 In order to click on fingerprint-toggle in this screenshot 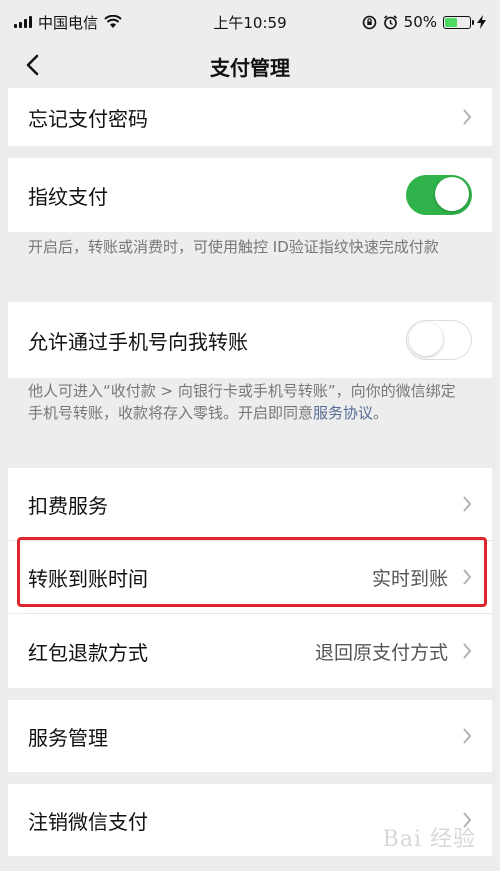, I will do `click(439, 195)`.